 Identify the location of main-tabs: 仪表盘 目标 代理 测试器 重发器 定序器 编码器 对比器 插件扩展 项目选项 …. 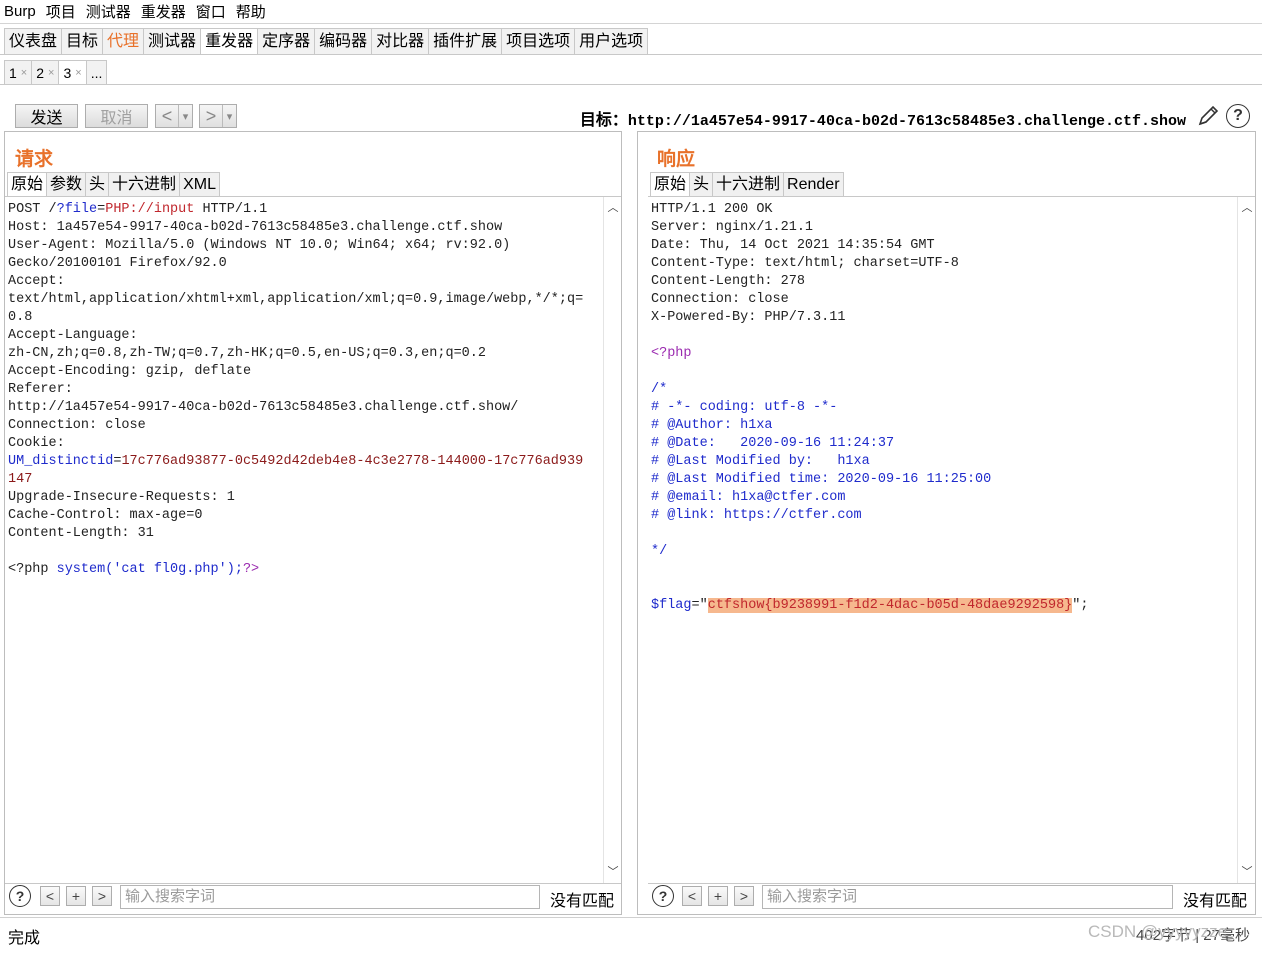
(326, 41).